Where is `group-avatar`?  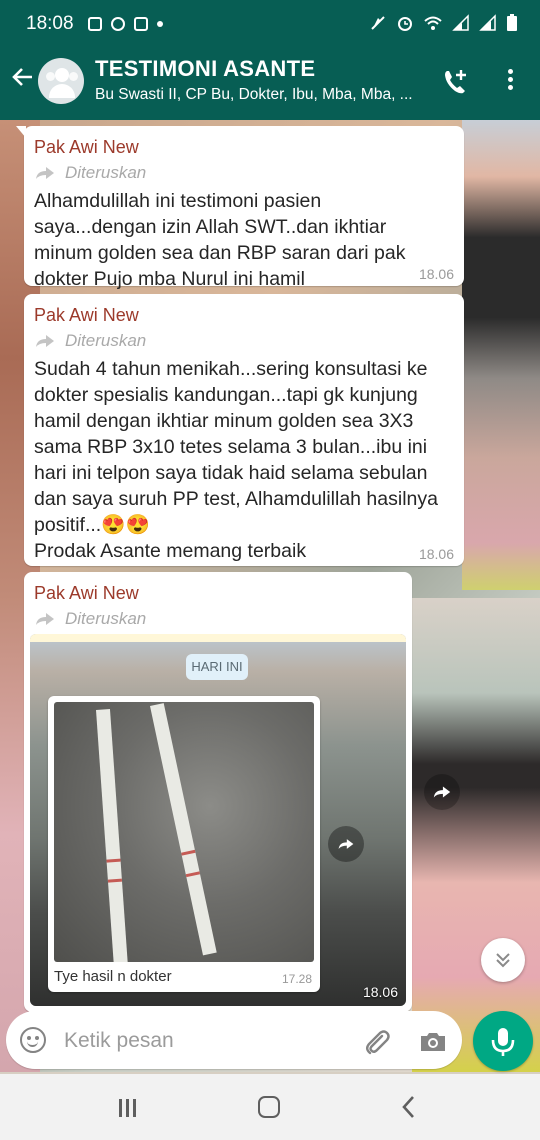
group-avatar is located at coordinates (61, 81).